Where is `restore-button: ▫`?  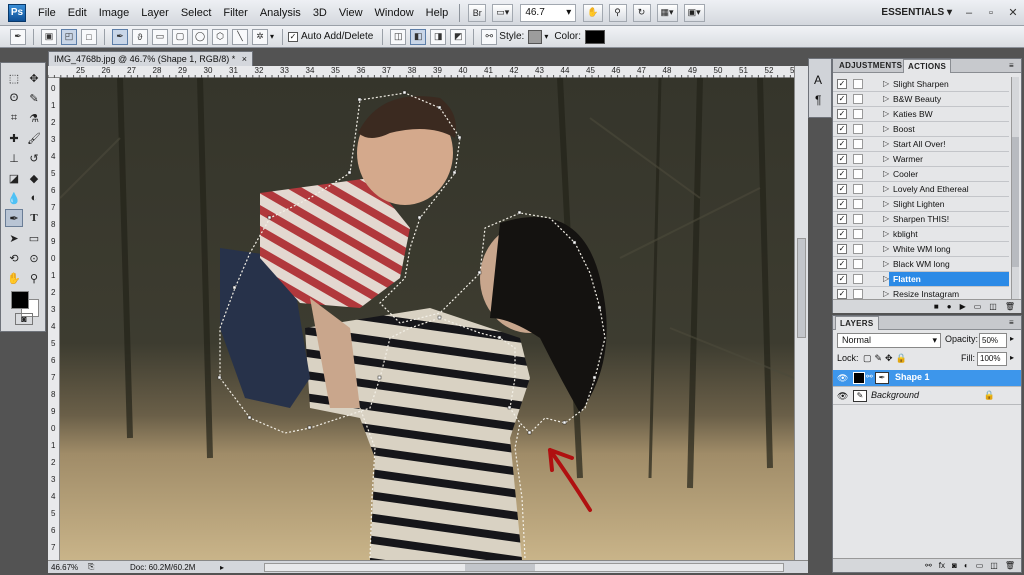
restore-button: ▫ is located at coordinates (991, 13).